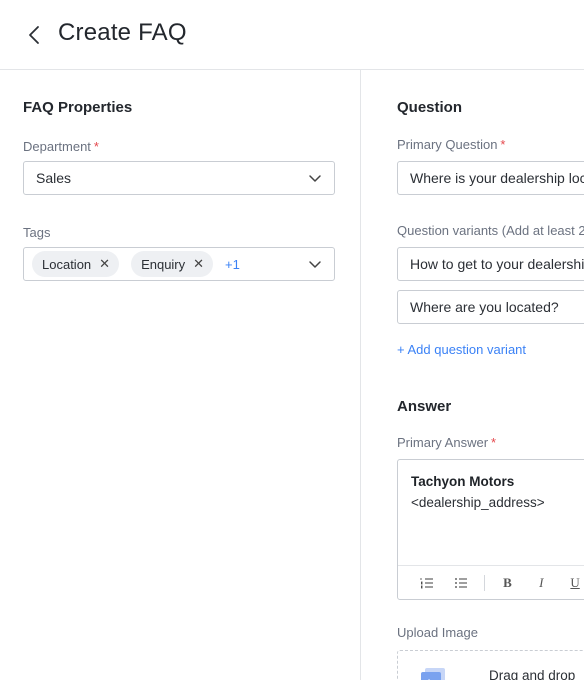 Image resolution: width=584 pixels, height=680 pixels. I want to click on numbered-list-icon, so click(427, 583).